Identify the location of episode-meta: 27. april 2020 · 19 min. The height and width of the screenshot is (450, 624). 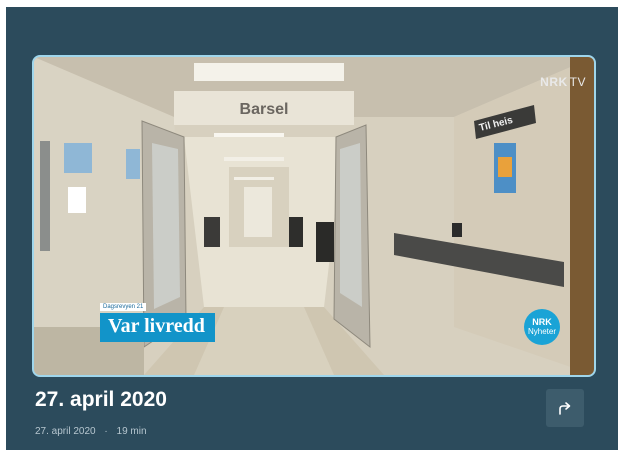
(91, 431).